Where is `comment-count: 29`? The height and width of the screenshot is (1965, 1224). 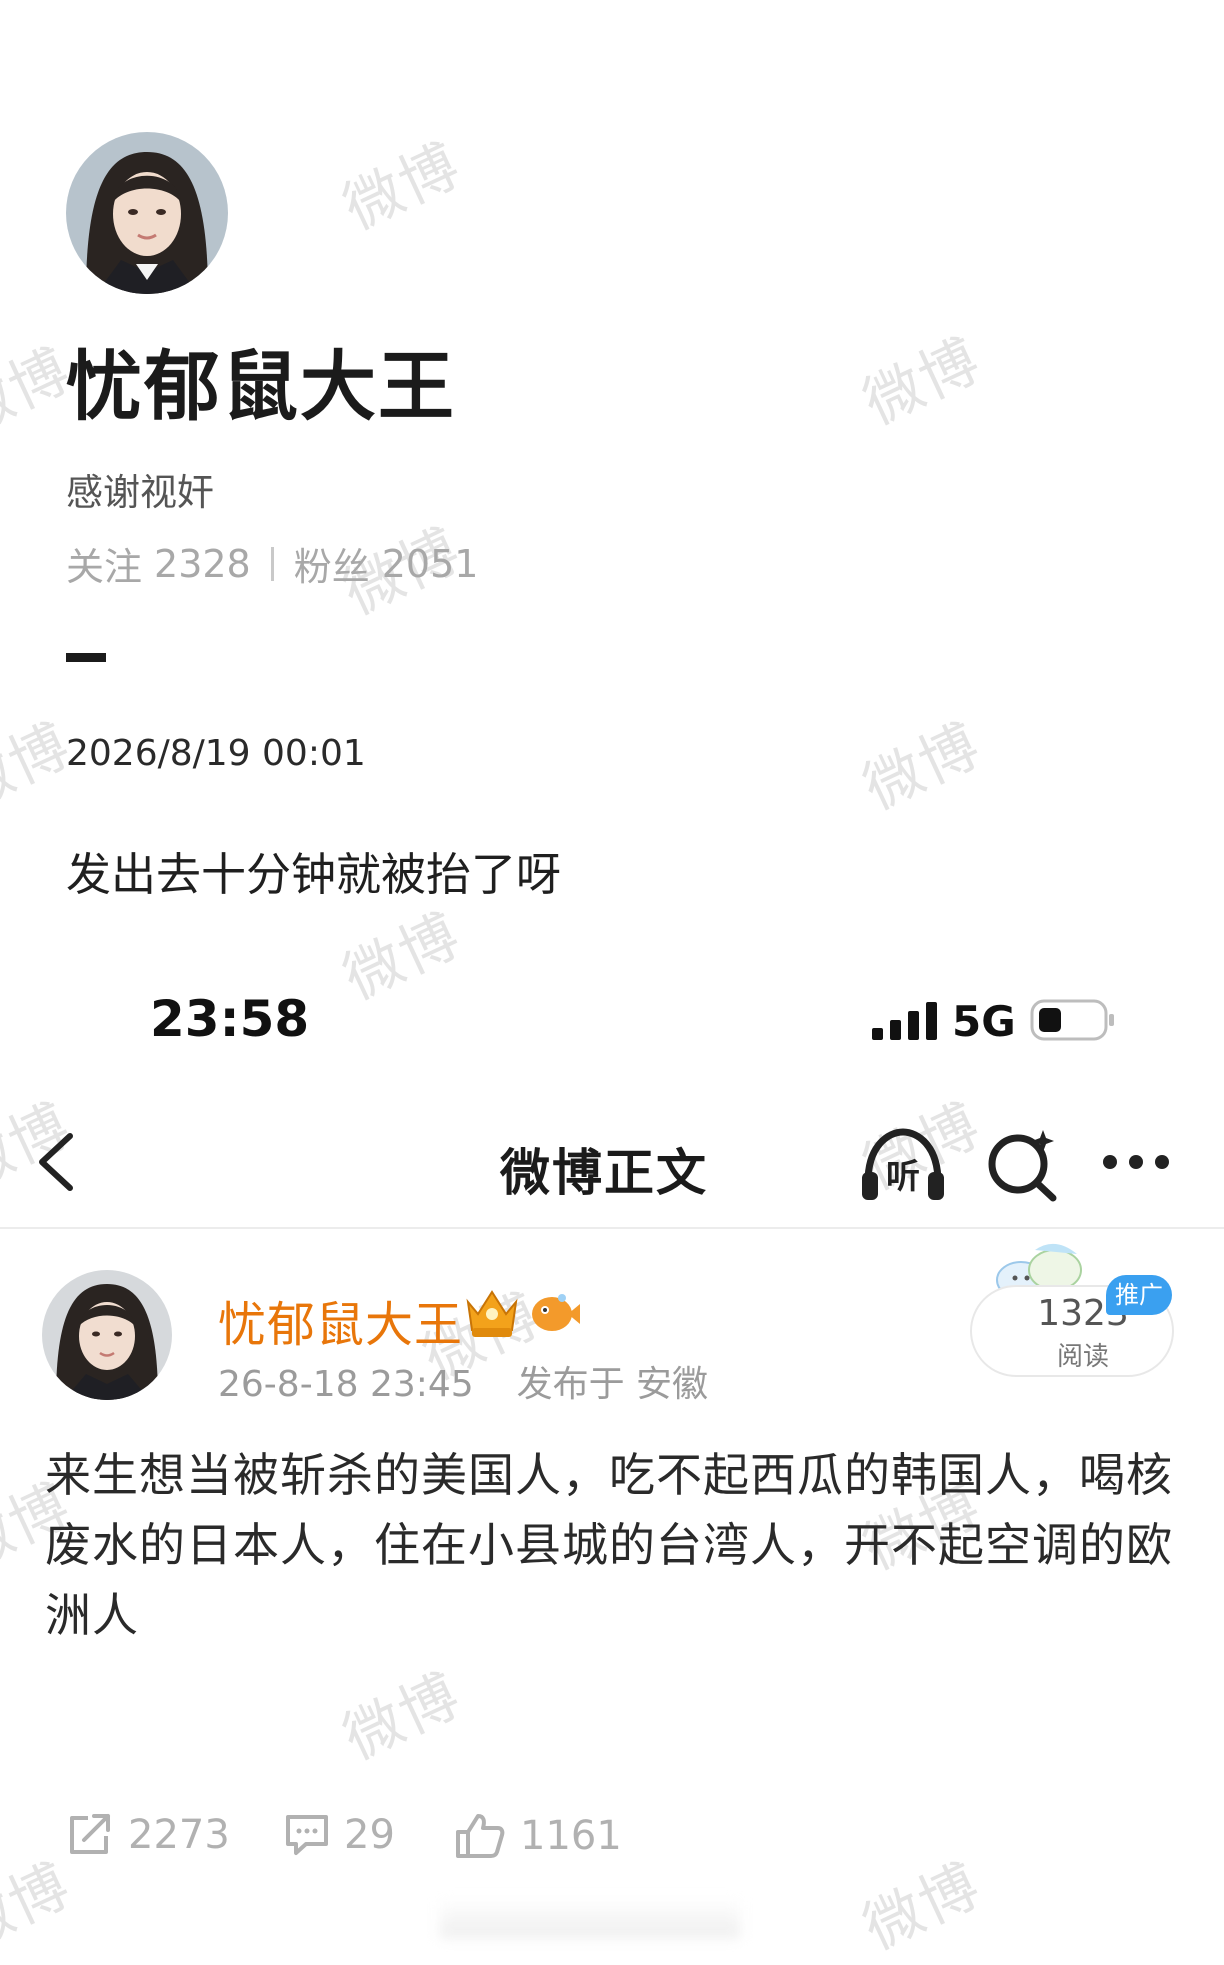 comment-count: 29 is located at coordinates (369, 1835).